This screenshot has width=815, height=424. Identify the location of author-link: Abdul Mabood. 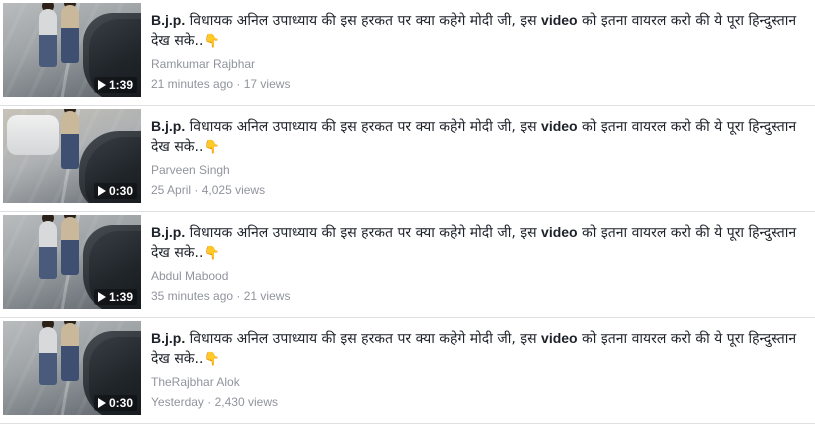
(476, 276).